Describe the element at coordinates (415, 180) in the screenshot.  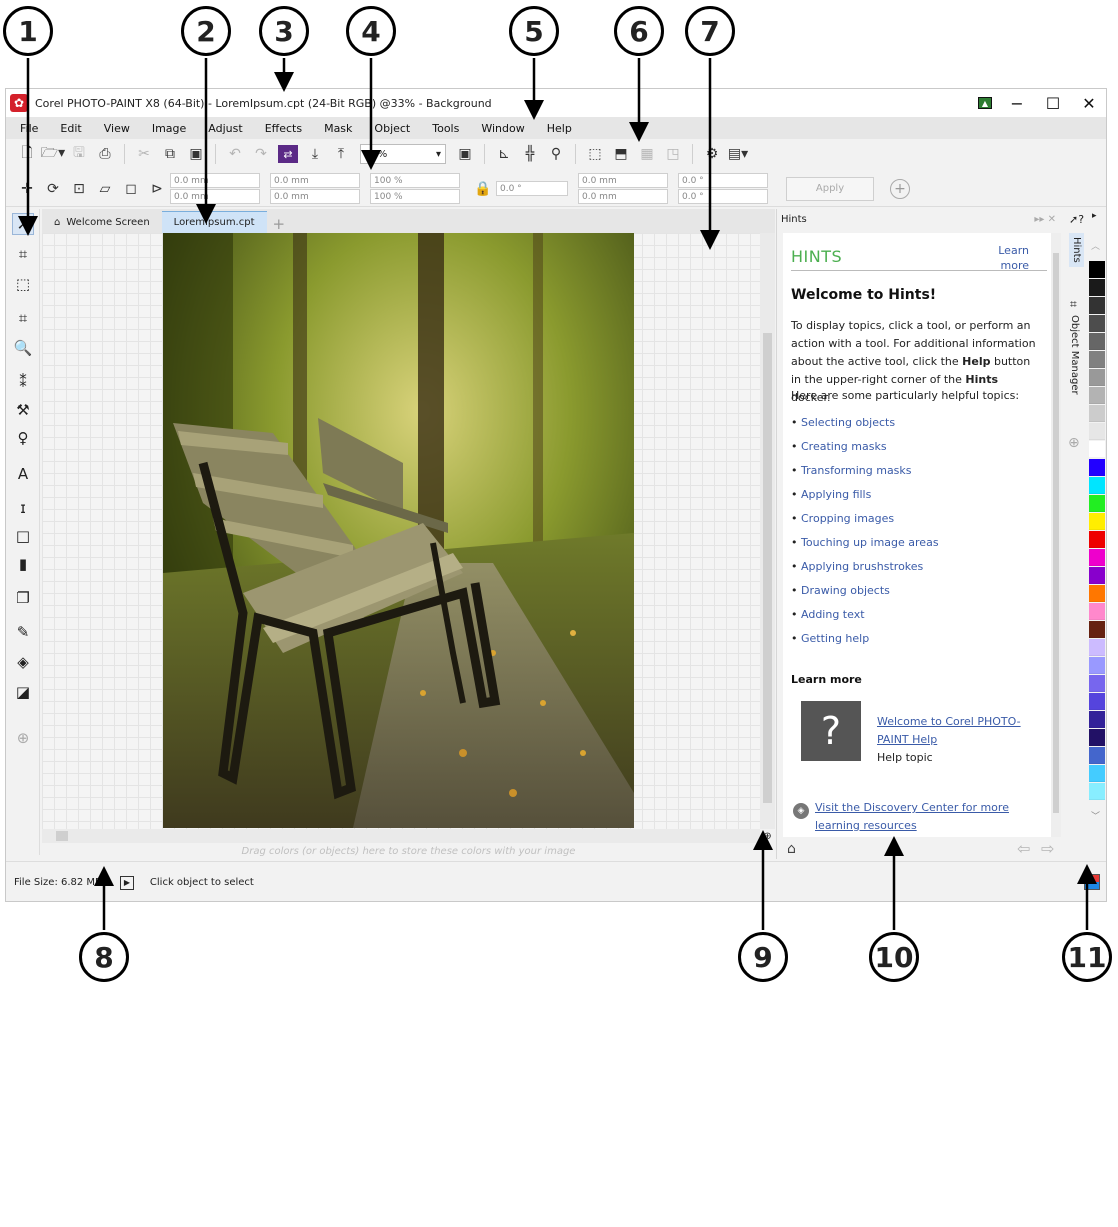
I see `scale-width-field: 100 %` at that location.